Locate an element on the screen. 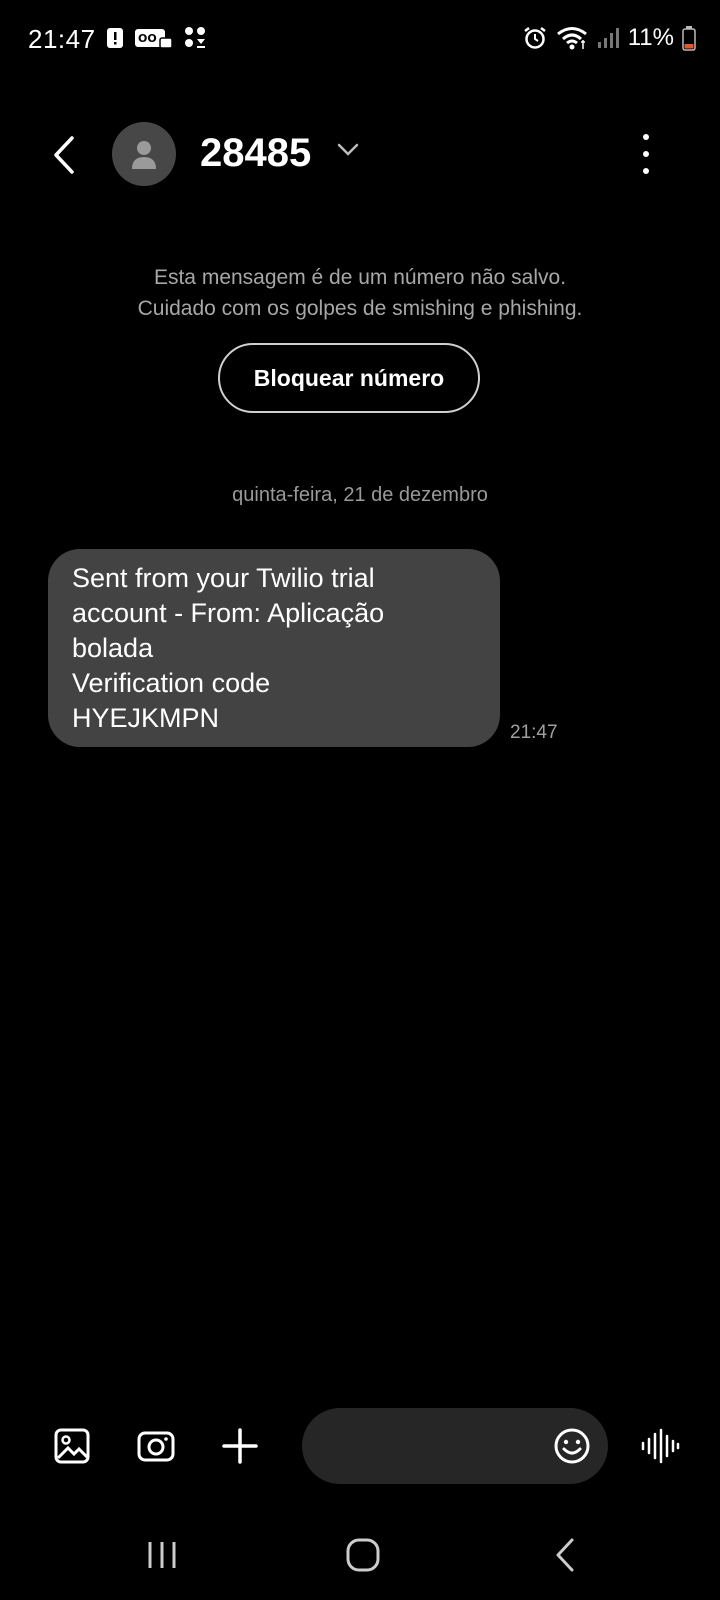 The image size is (720, 1600). warning-line-1: Esta mensagem é de um número não salvo. is located at coordinates (360, 277).